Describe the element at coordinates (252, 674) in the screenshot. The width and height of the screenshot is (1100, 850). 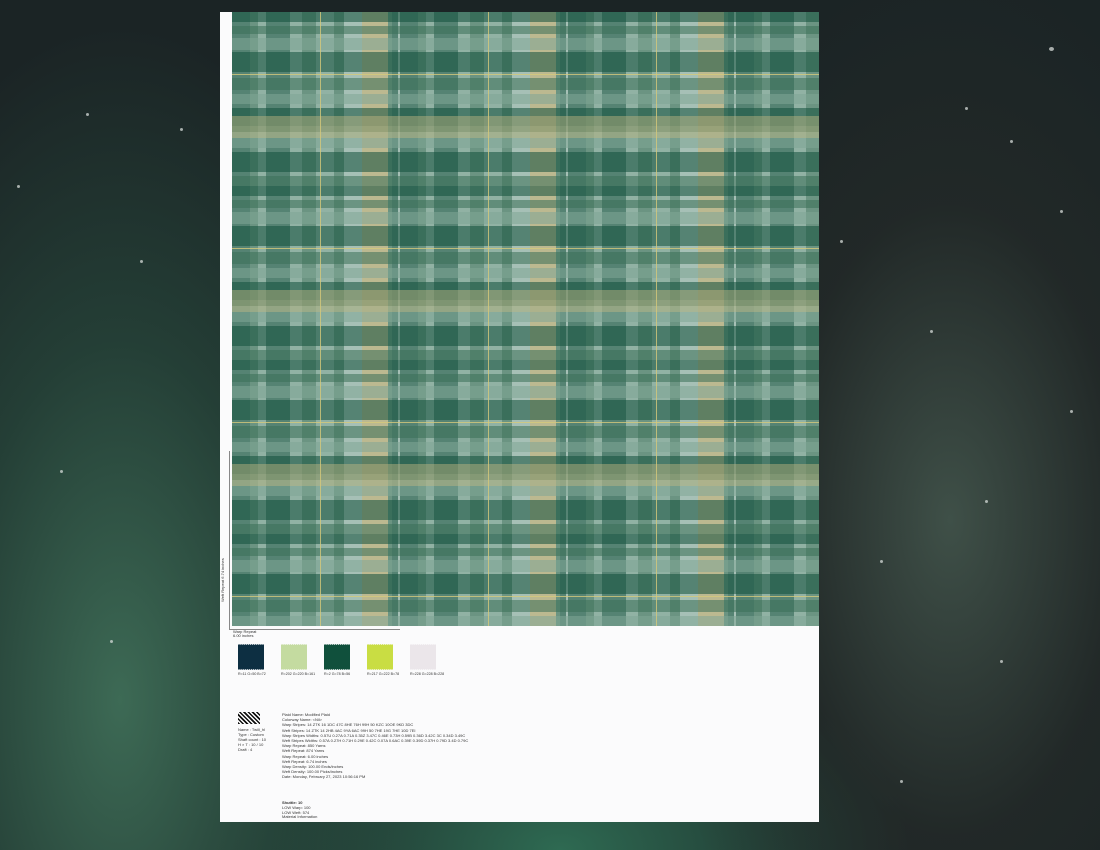
I see `swatch-rgb-label: R=11 G=50 B=72` at that location.